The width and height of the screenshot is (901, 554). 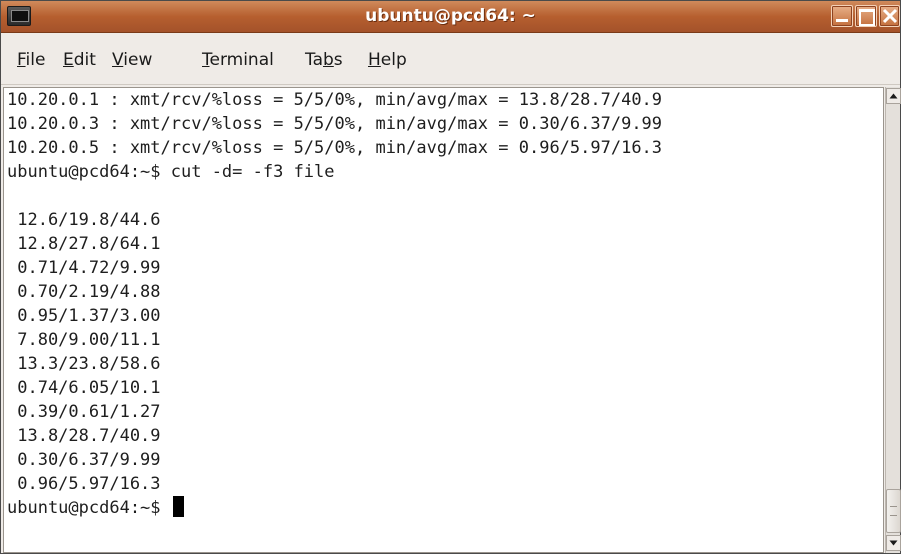 I want to click on close-button, so click(x=889, y=16).